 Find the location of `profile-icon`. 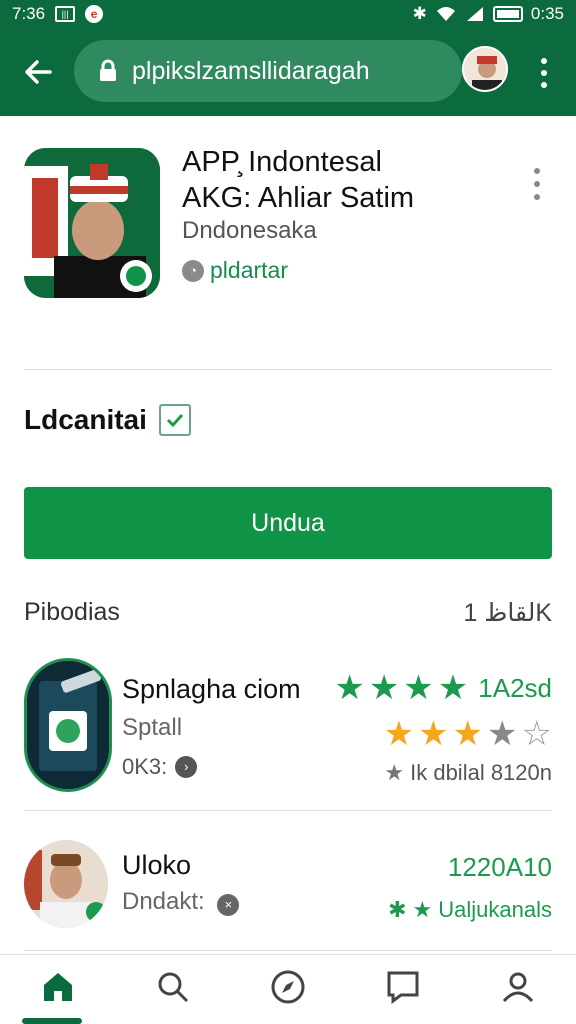

profile-icon is located at coordinates (518, 987).